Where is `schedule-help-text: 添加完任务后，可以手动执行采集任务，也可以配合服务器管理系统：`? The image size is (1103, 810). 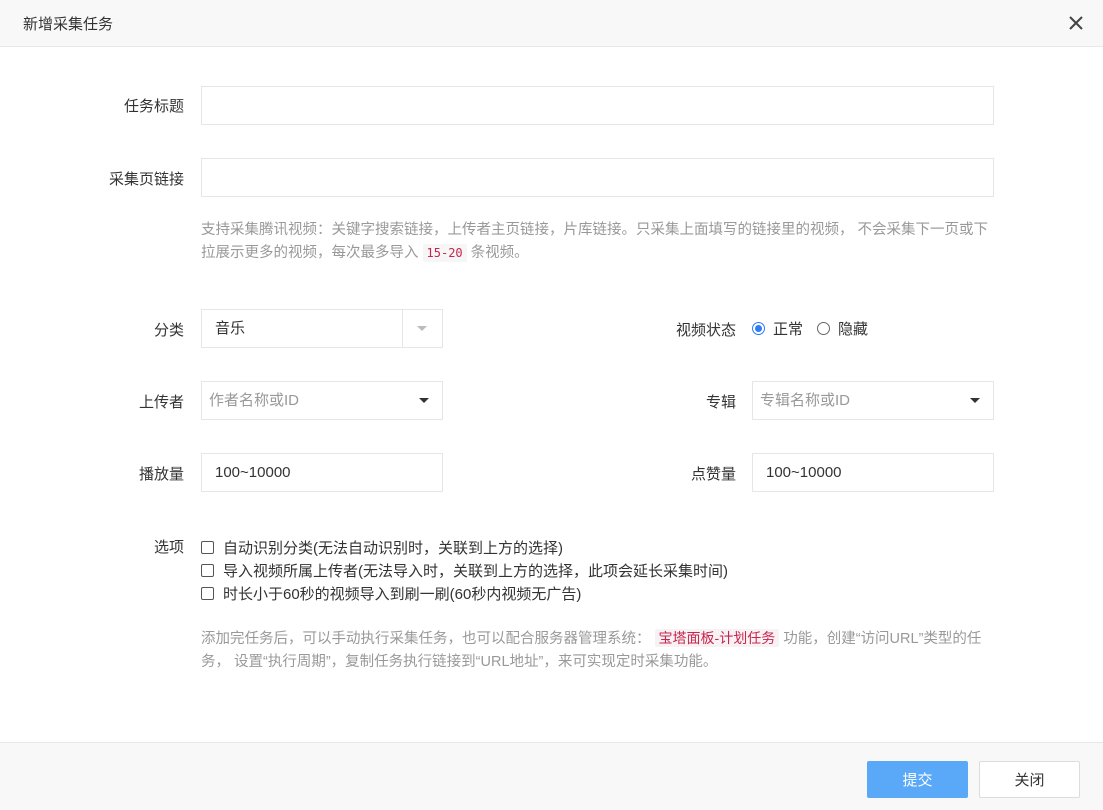
schedule-help-text: 添加完任务后，可以手动执行采集任务，也可以配合服务器管理系统： is located at coordinates (426, 639).